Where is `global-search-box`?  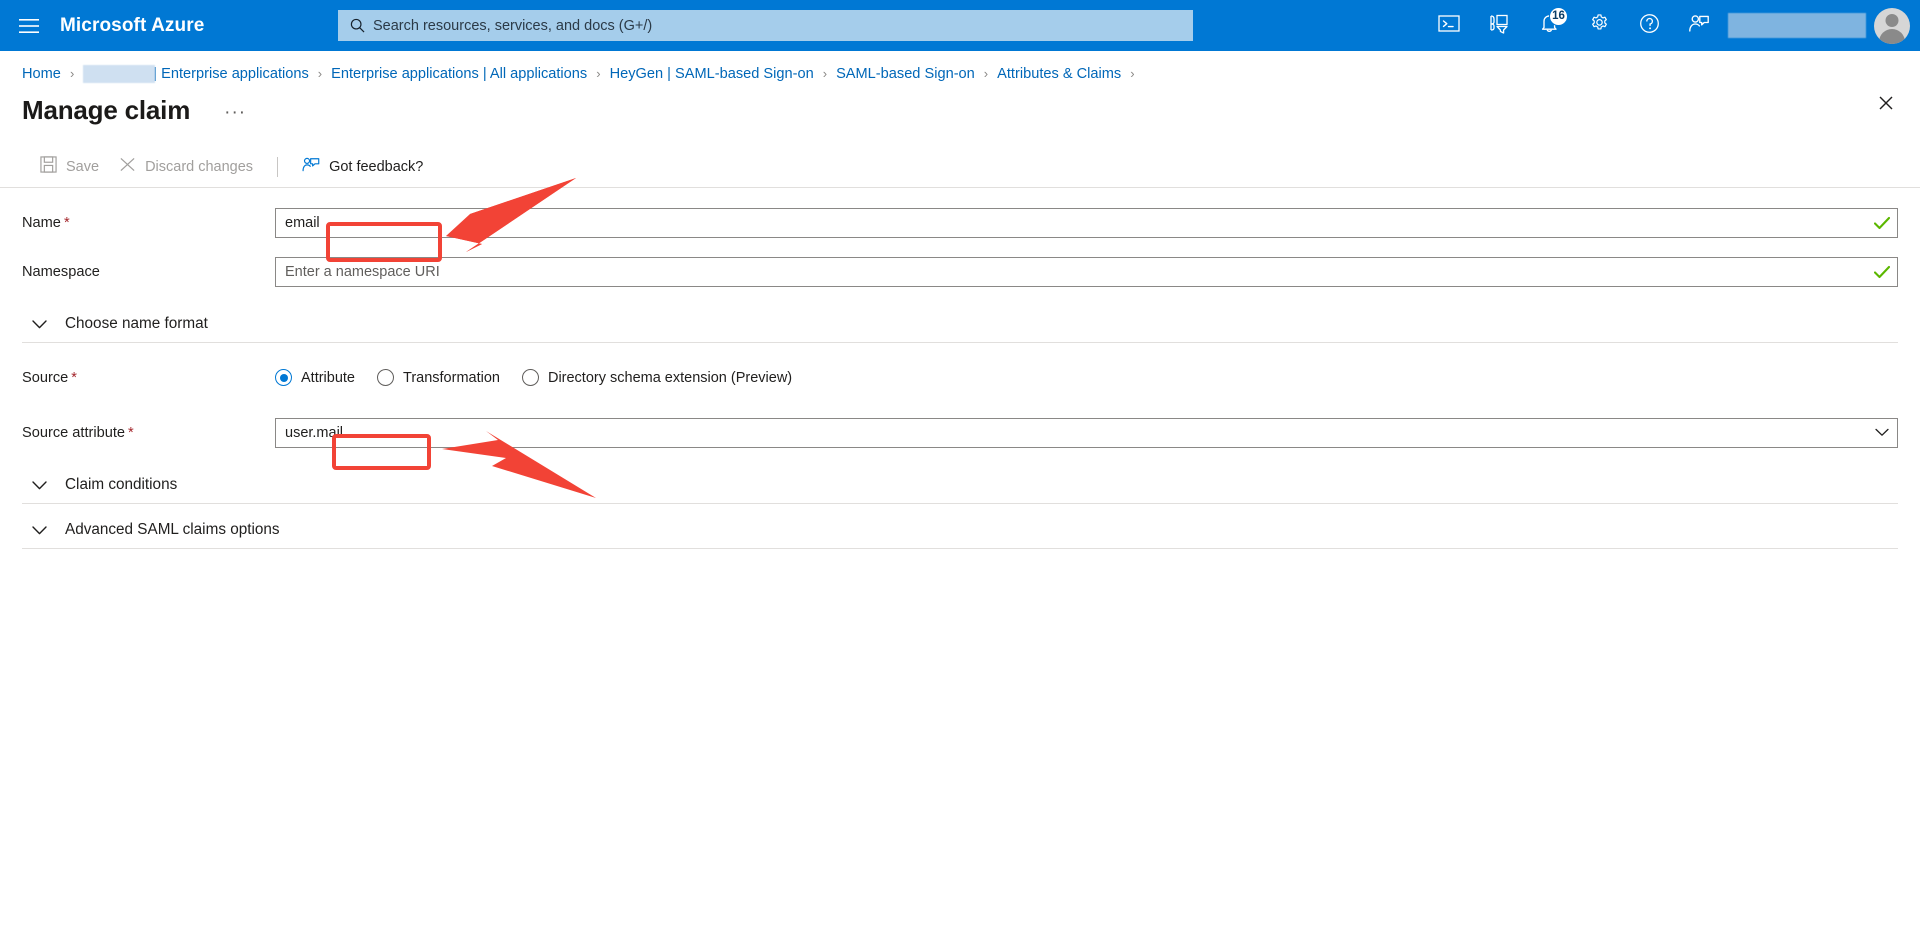 global-search-box is located at coordinates (765, 25).